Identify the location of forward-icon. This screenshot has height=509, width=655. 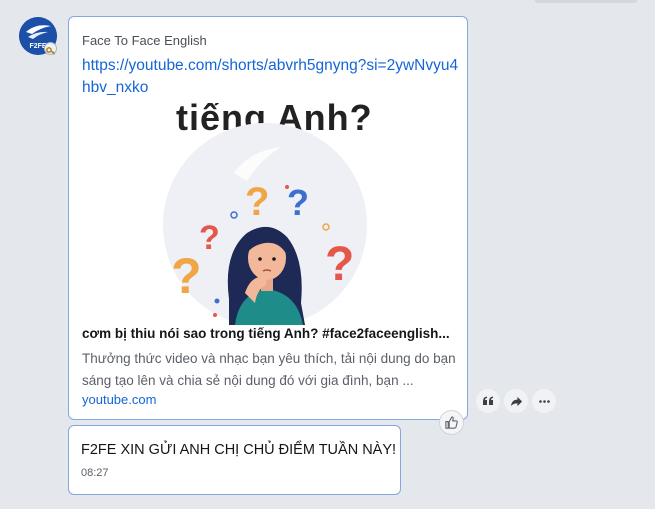
(516, 401).